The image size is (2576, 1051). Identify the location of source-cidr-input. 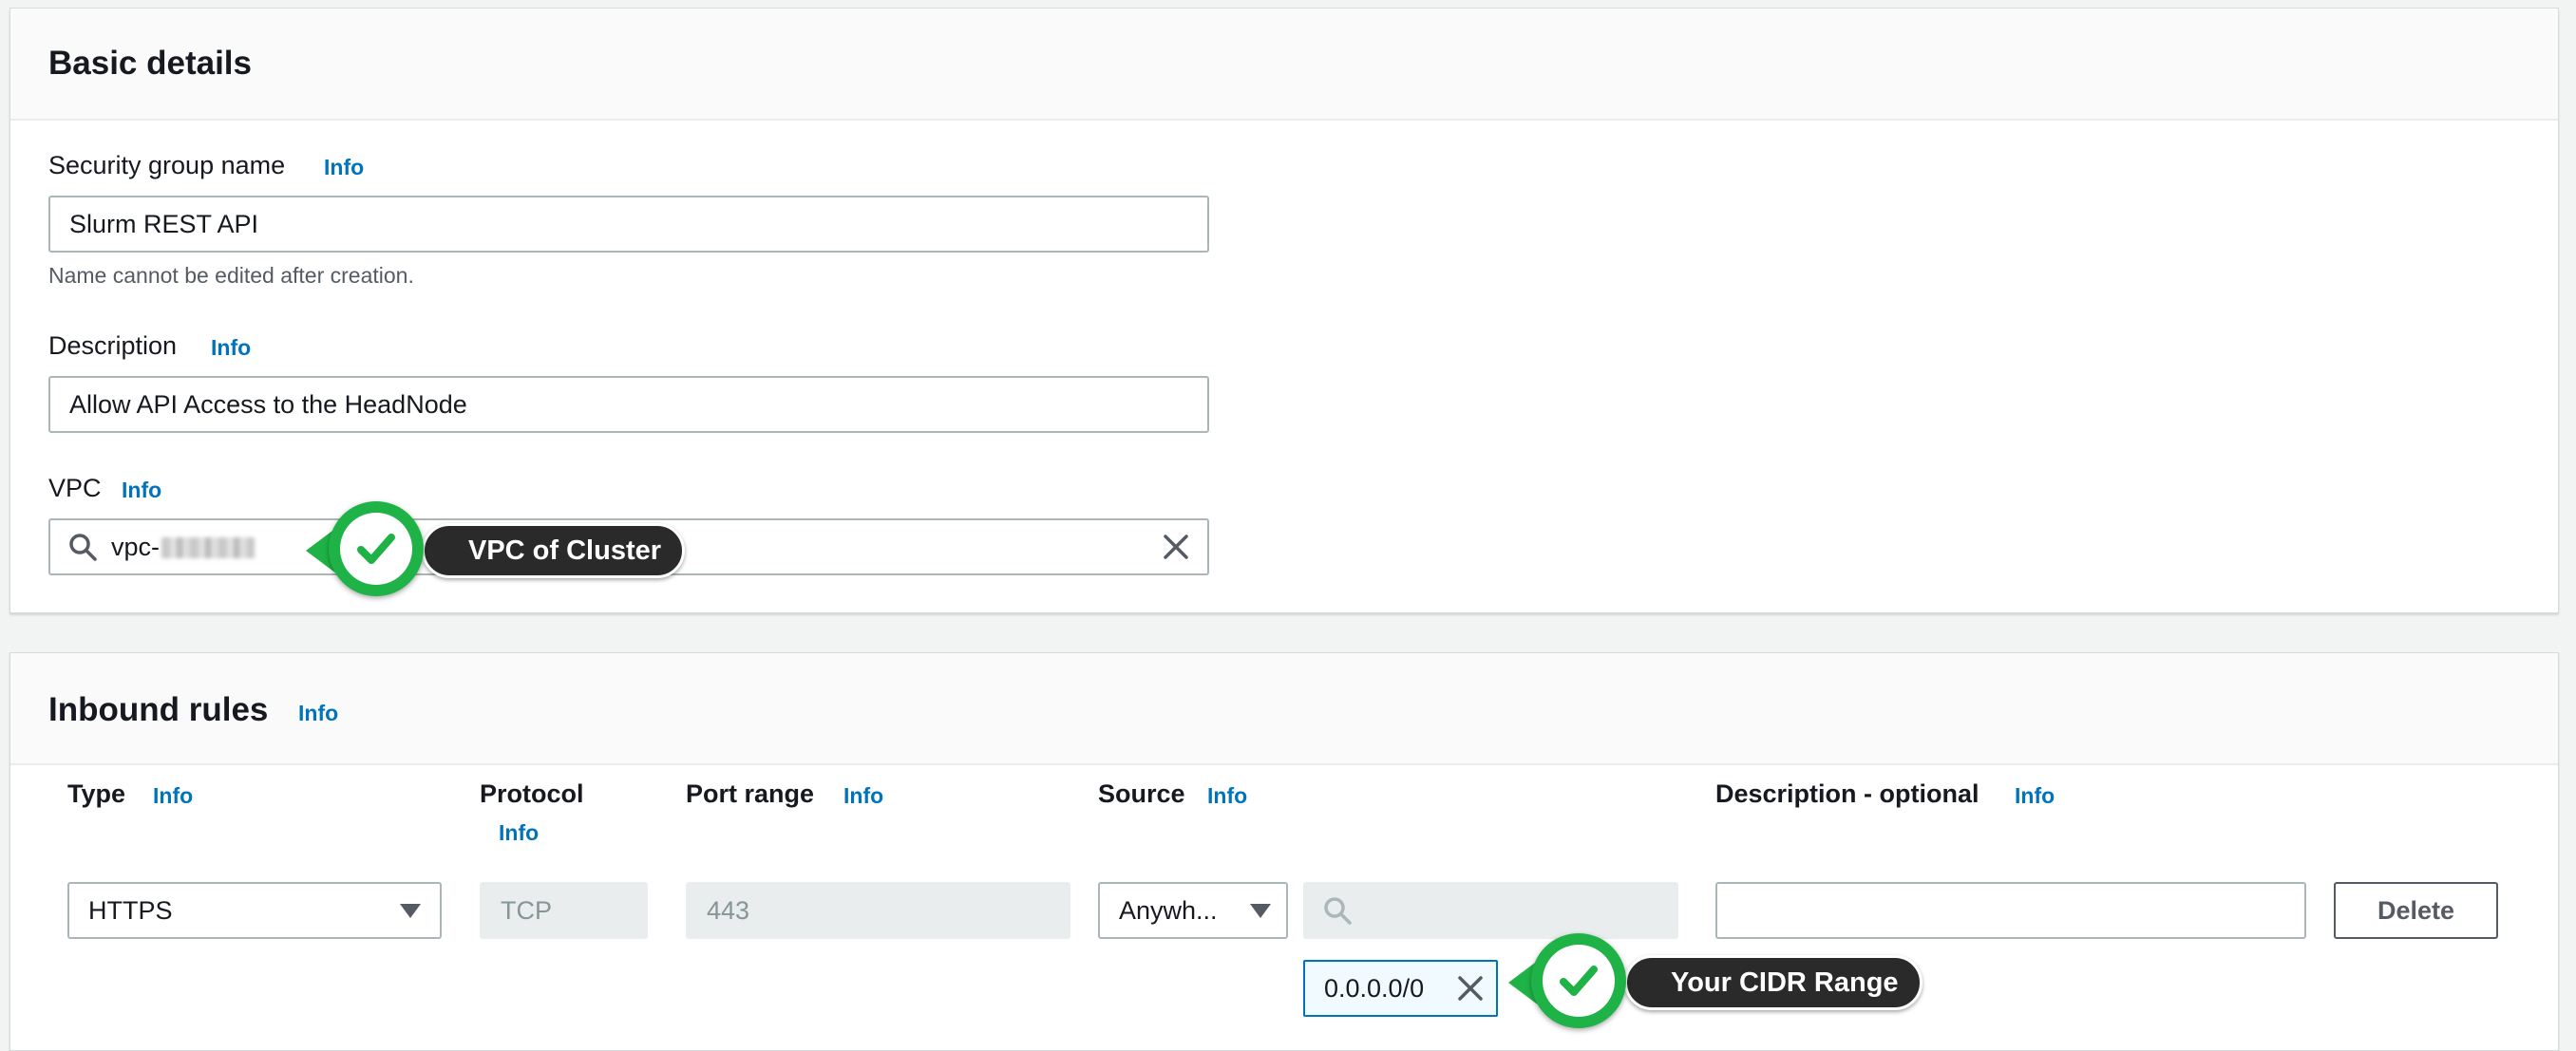
(1527, 910).